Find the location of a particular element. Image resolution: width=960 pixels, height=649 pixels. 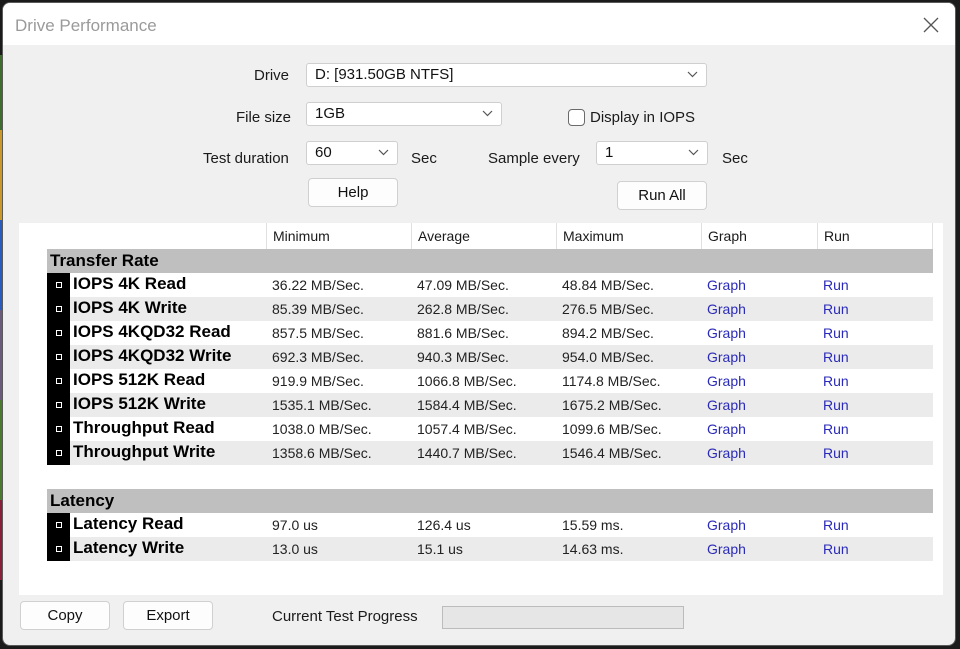

display-iops-checkbox is located at coordinates (576, 117).